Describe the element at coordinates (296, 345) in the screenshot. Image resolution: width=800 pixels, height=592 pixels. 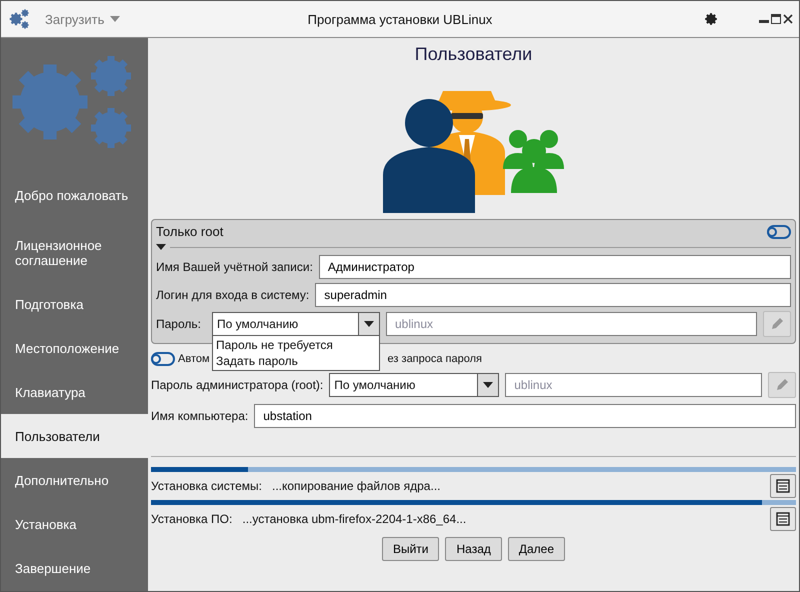
I see `menu-item: Пароль не требуется` at that location.